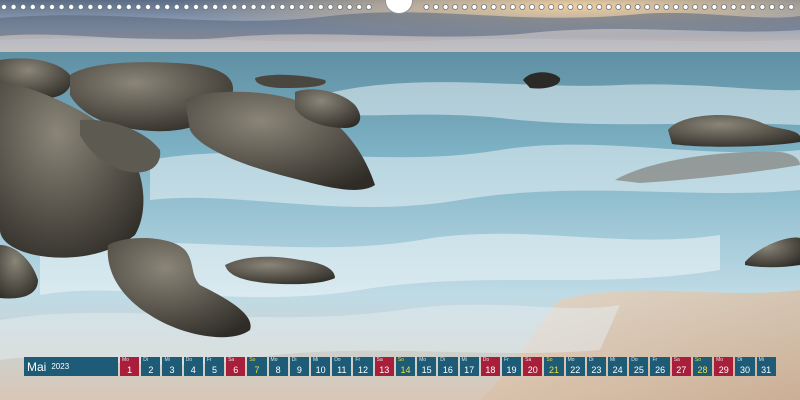 The width and height of the screenshot is (800, 400). I want to click on day-number: 3, so click(172, 370).